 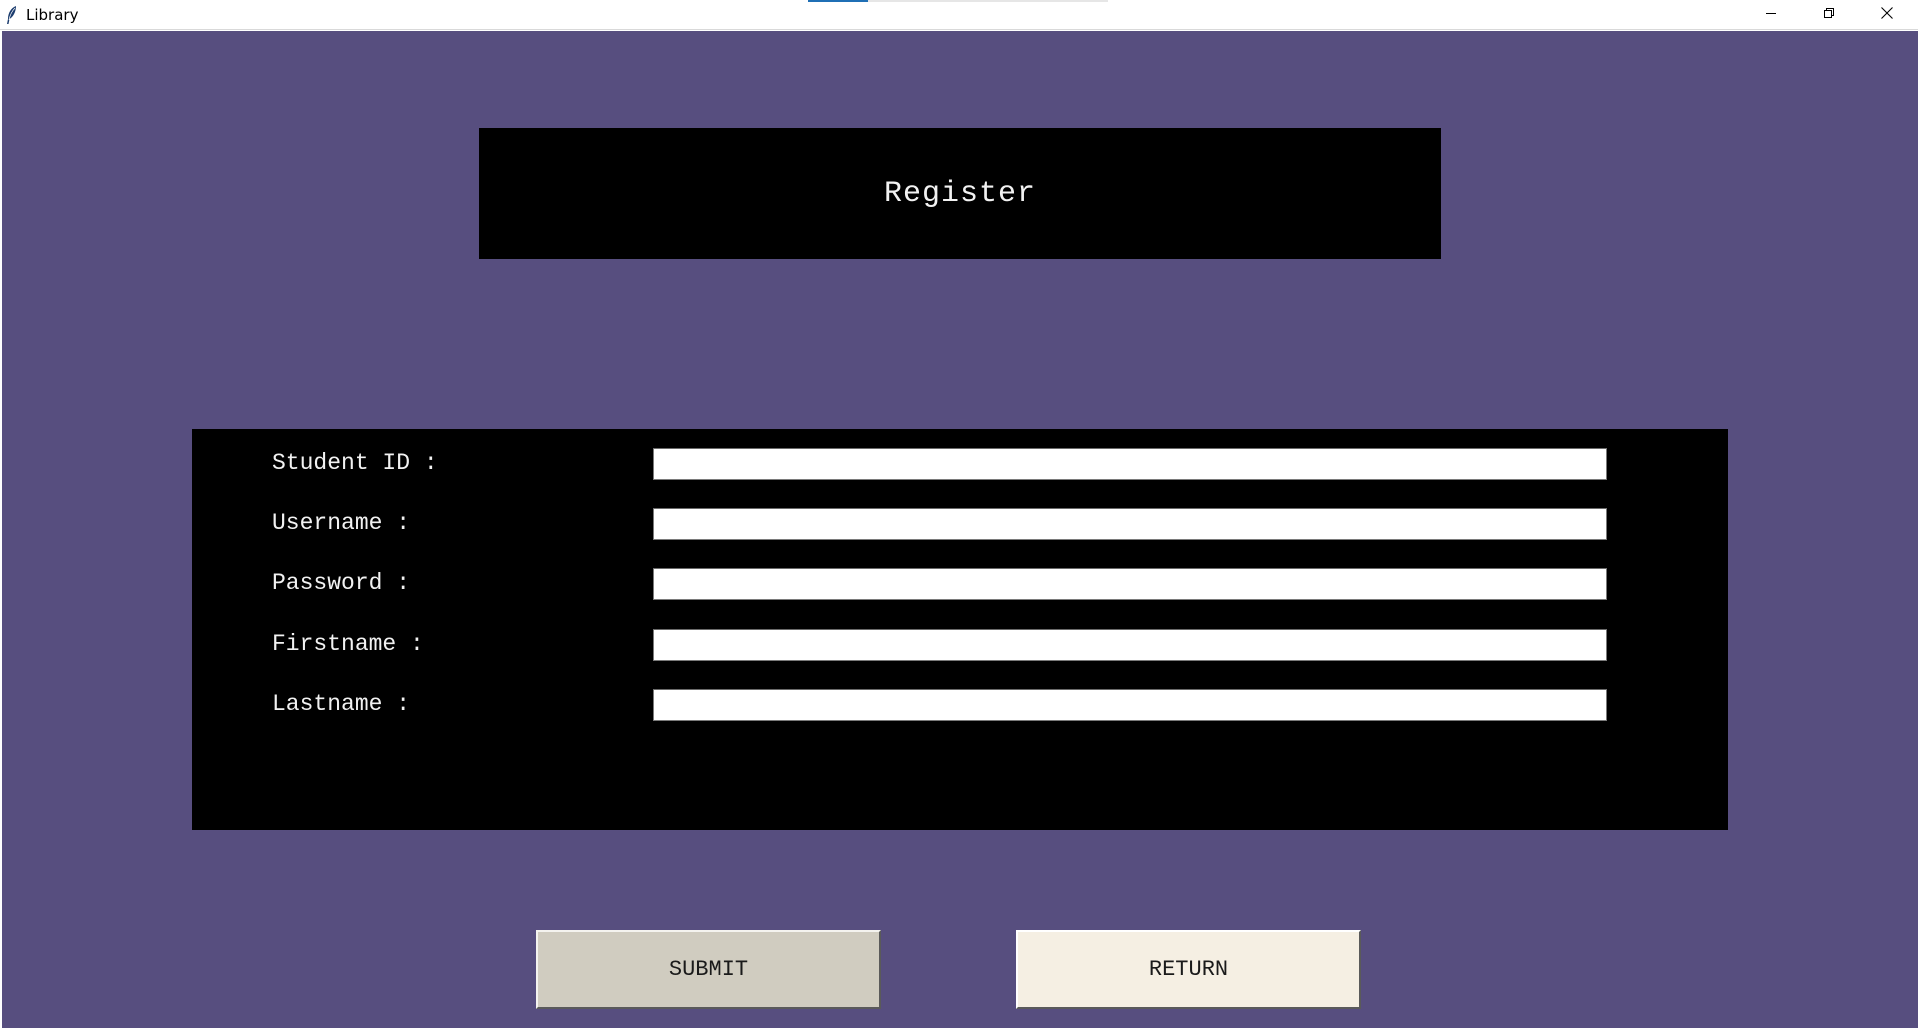 I want to click on title-bar: Library, so click(x=959, y=15).